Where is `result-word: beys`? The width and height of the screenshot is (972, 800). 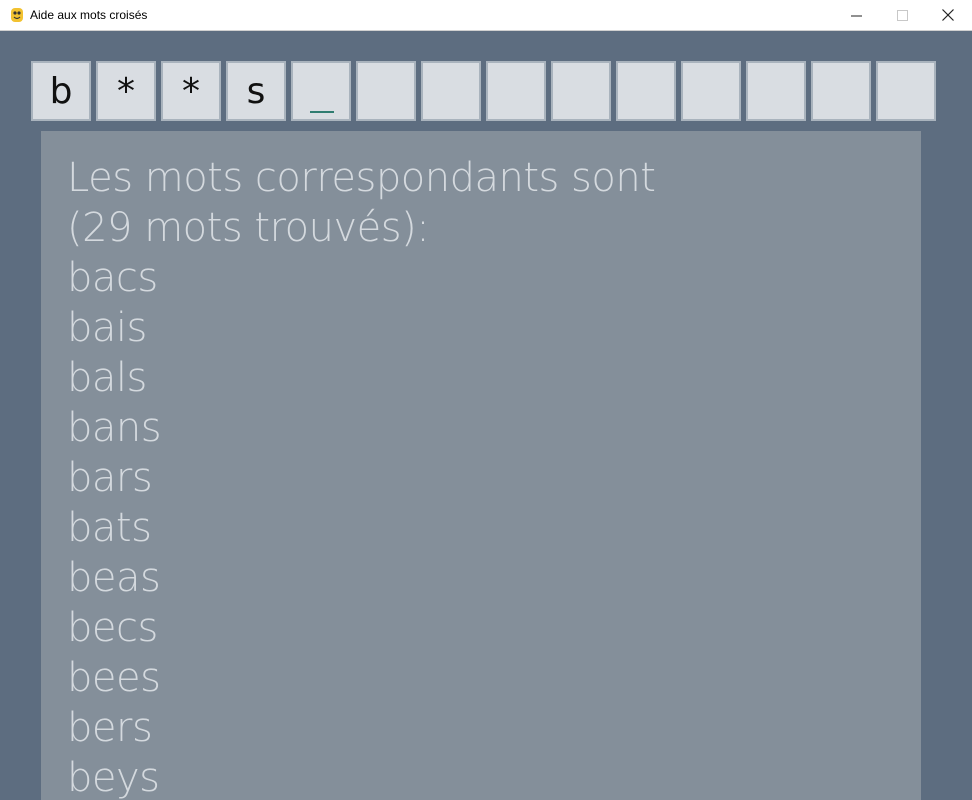
result-word: beys is located at coordinates (113, 777).